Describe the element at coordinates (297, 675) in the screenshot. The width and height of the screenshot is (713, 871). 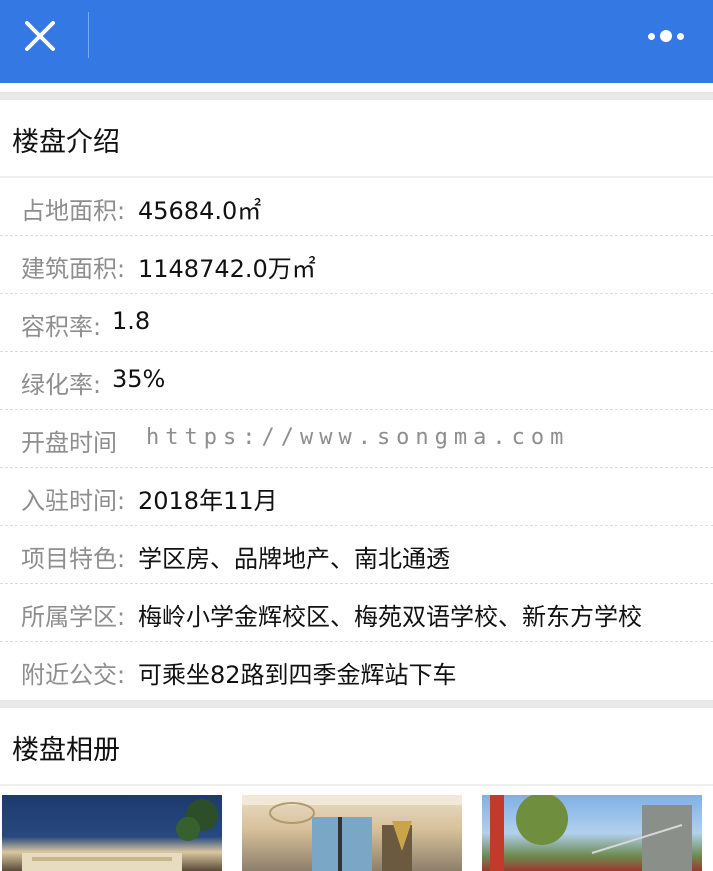
I see `info-value: 可乘坐82路到四季金辉站下车` at that location.